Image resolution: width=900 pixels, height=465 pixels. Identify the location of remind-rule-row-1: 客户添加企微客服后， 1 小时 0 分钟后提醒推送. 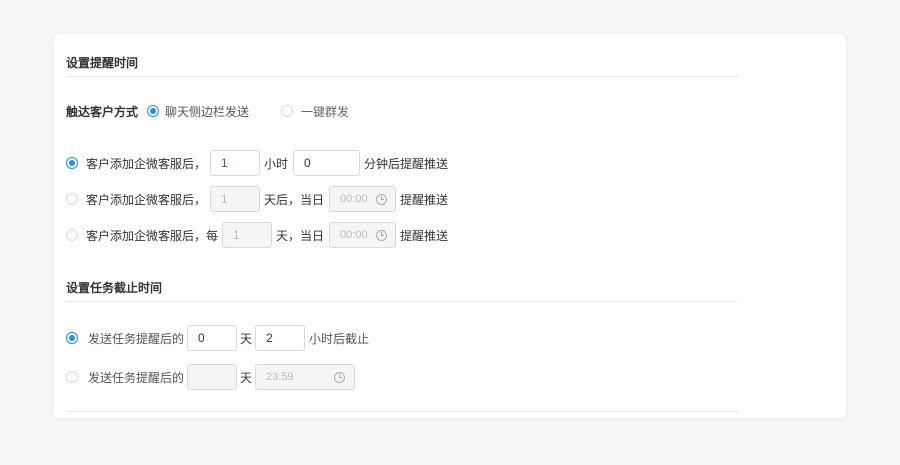
(257, 163).